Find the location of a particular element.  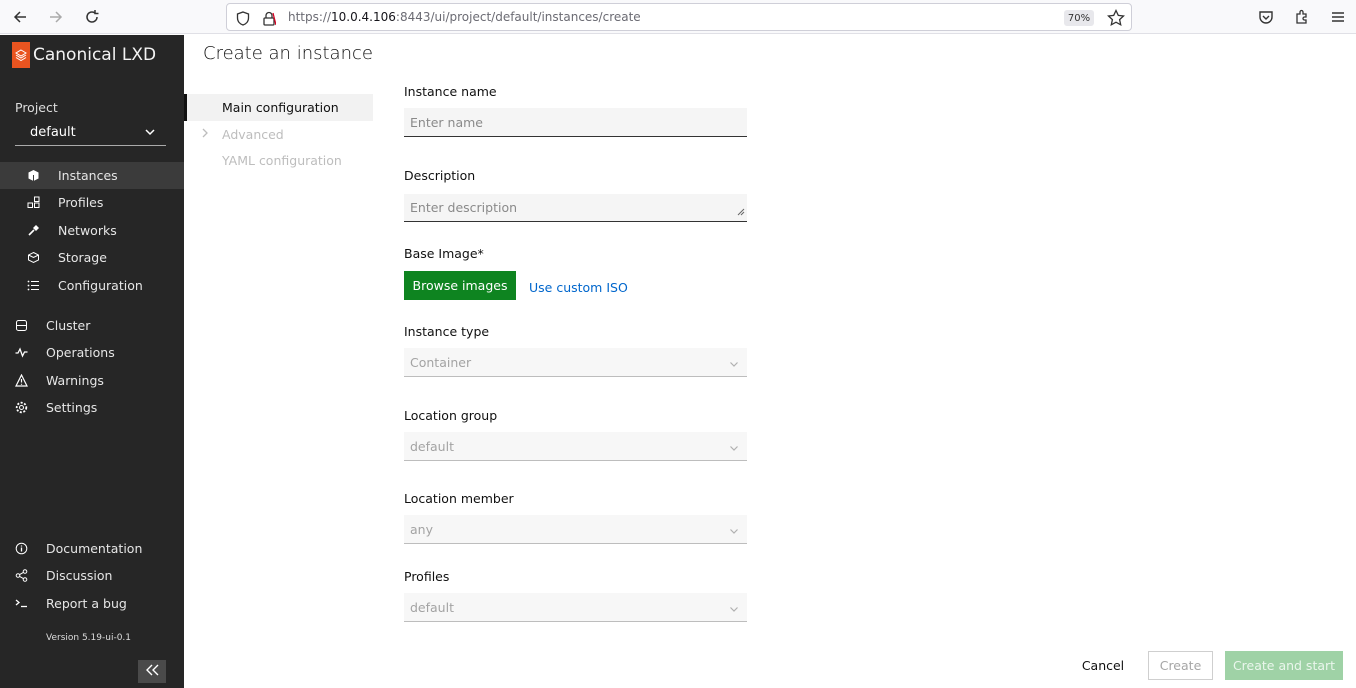

instances-icon is located at coordinates (33, 176).